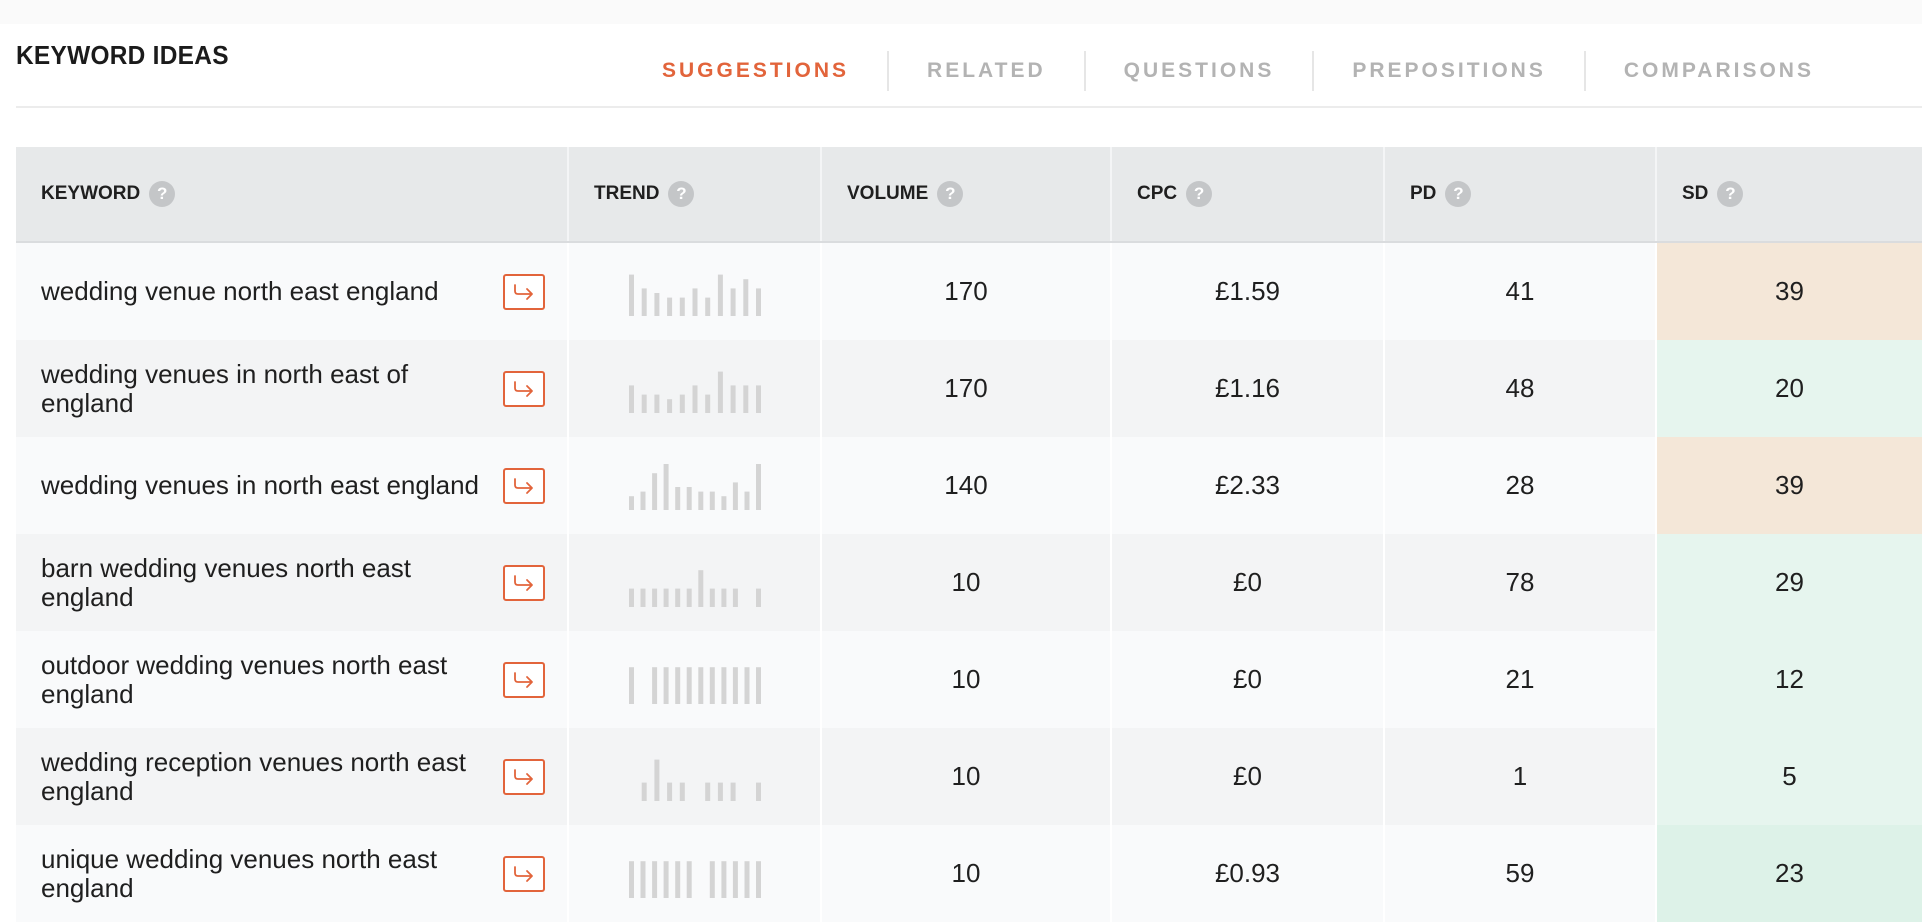  Describe the element at coordinates (1521, 194) in the screenshot. I see `column-header-pd: PD ?` at that location.